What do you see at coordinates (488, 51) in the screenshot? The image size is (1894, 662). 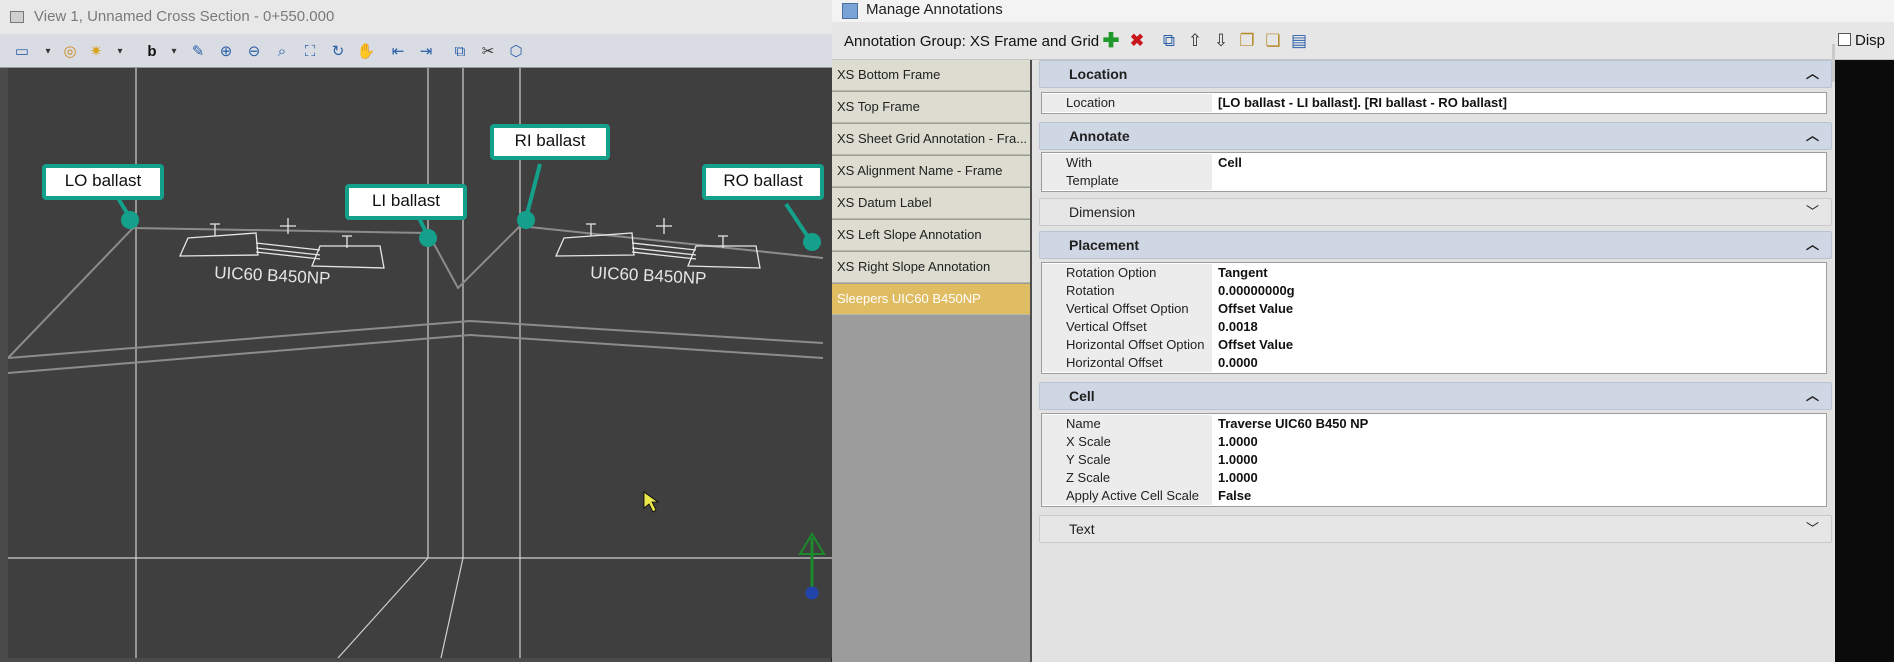 I see `clip-volume-icon: ✂` at bounding box center [488, 51].